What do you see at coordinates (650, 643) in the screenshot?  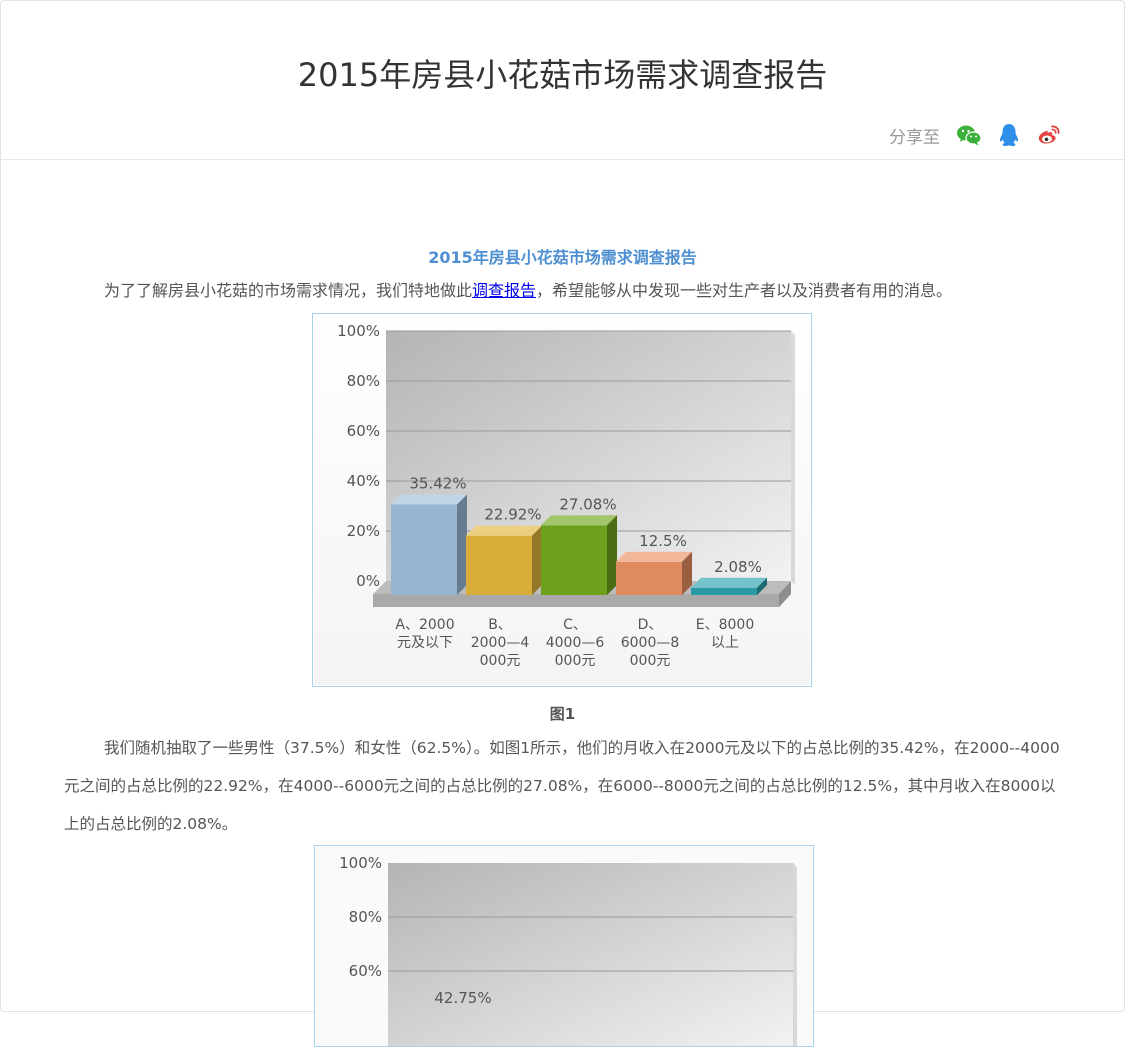 I see `x-category-label: 6000—8` at bounding box center [650, 643].